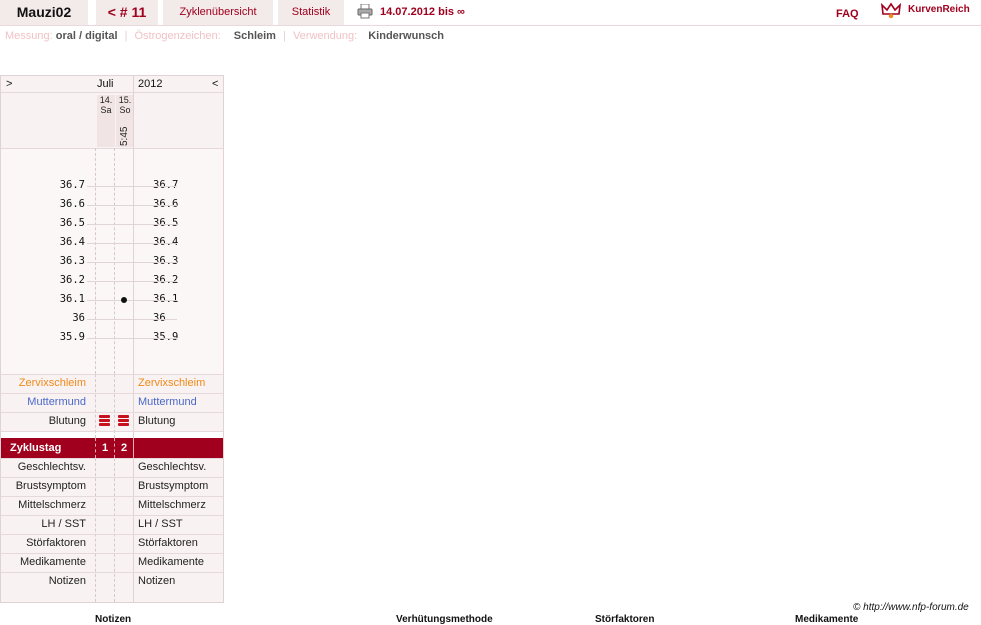 This screenshot has width=981, height=625. What do you see at coordinates (172, 383) in the screenshot?
I see `cervix-label-right: Zervixschleim` at bounding box center [172, 383].